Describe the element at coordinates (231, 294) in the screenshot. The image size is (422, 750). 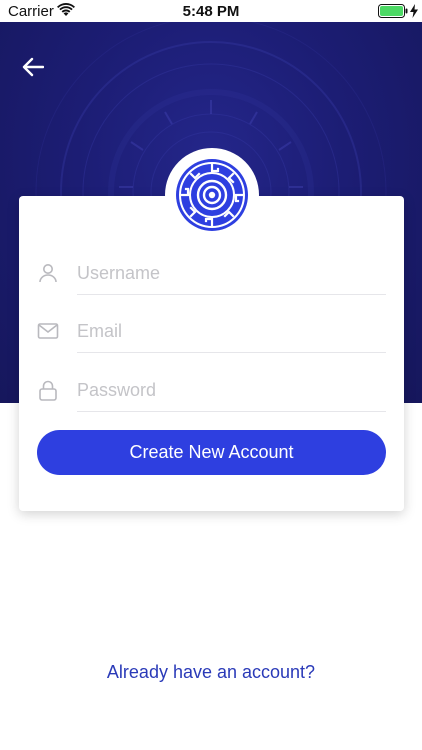
I see `username-underline` at that location.